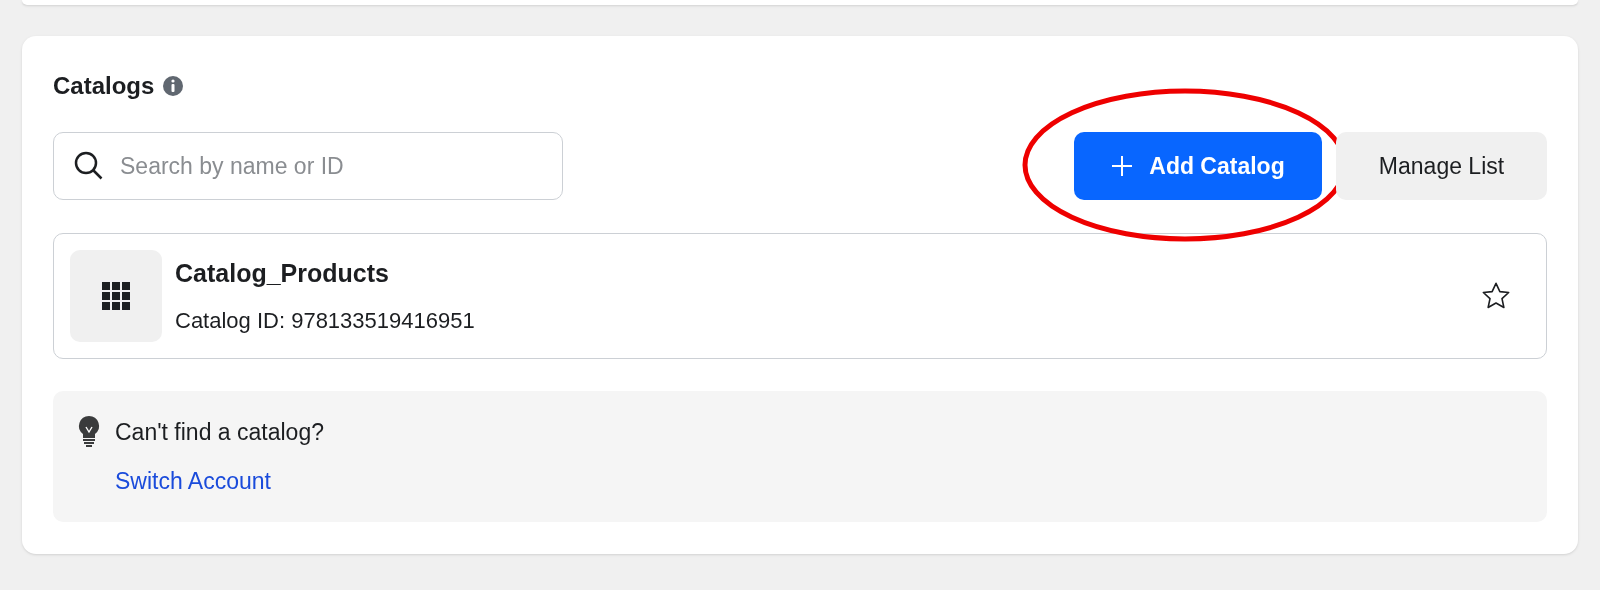 The width and height of the screenshot is (1600, 590). What do you see at coordinates (193, 480) in the screenshot?
I see `switch-account-link: Switch Account` at bounding box center [193, 480].